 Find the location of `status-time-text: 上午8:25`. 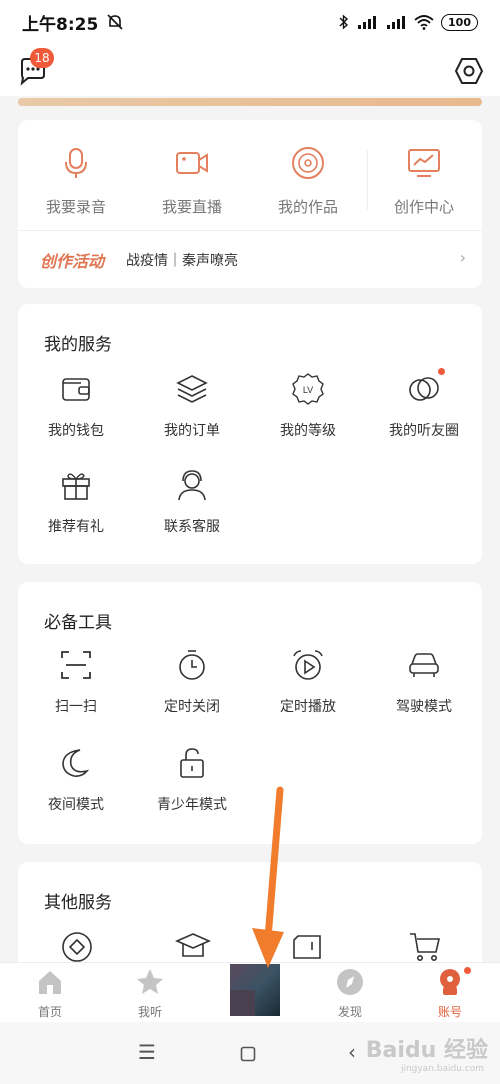

status-time-text: 上午8:25 is located at coordinates (60, 24).